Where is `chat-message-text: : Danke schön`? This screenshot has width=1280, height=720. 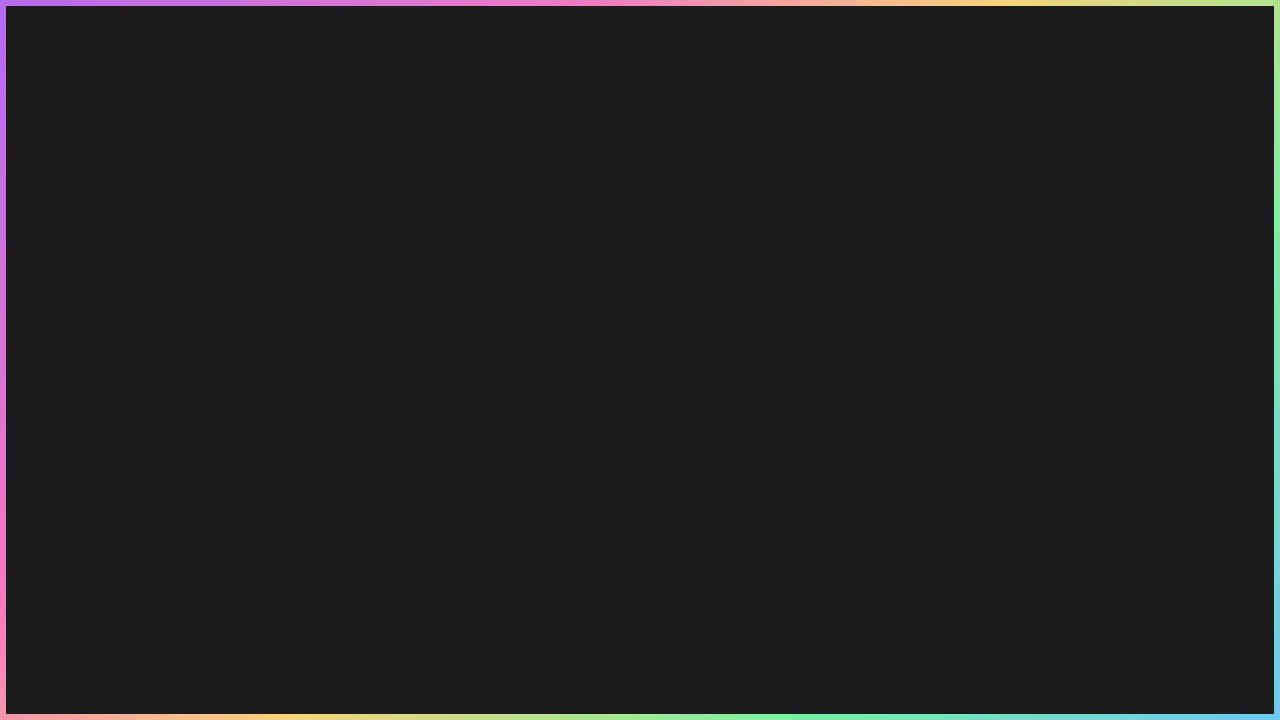 chat-message-text: : Danke schön is located at coordinates (1073, 352).